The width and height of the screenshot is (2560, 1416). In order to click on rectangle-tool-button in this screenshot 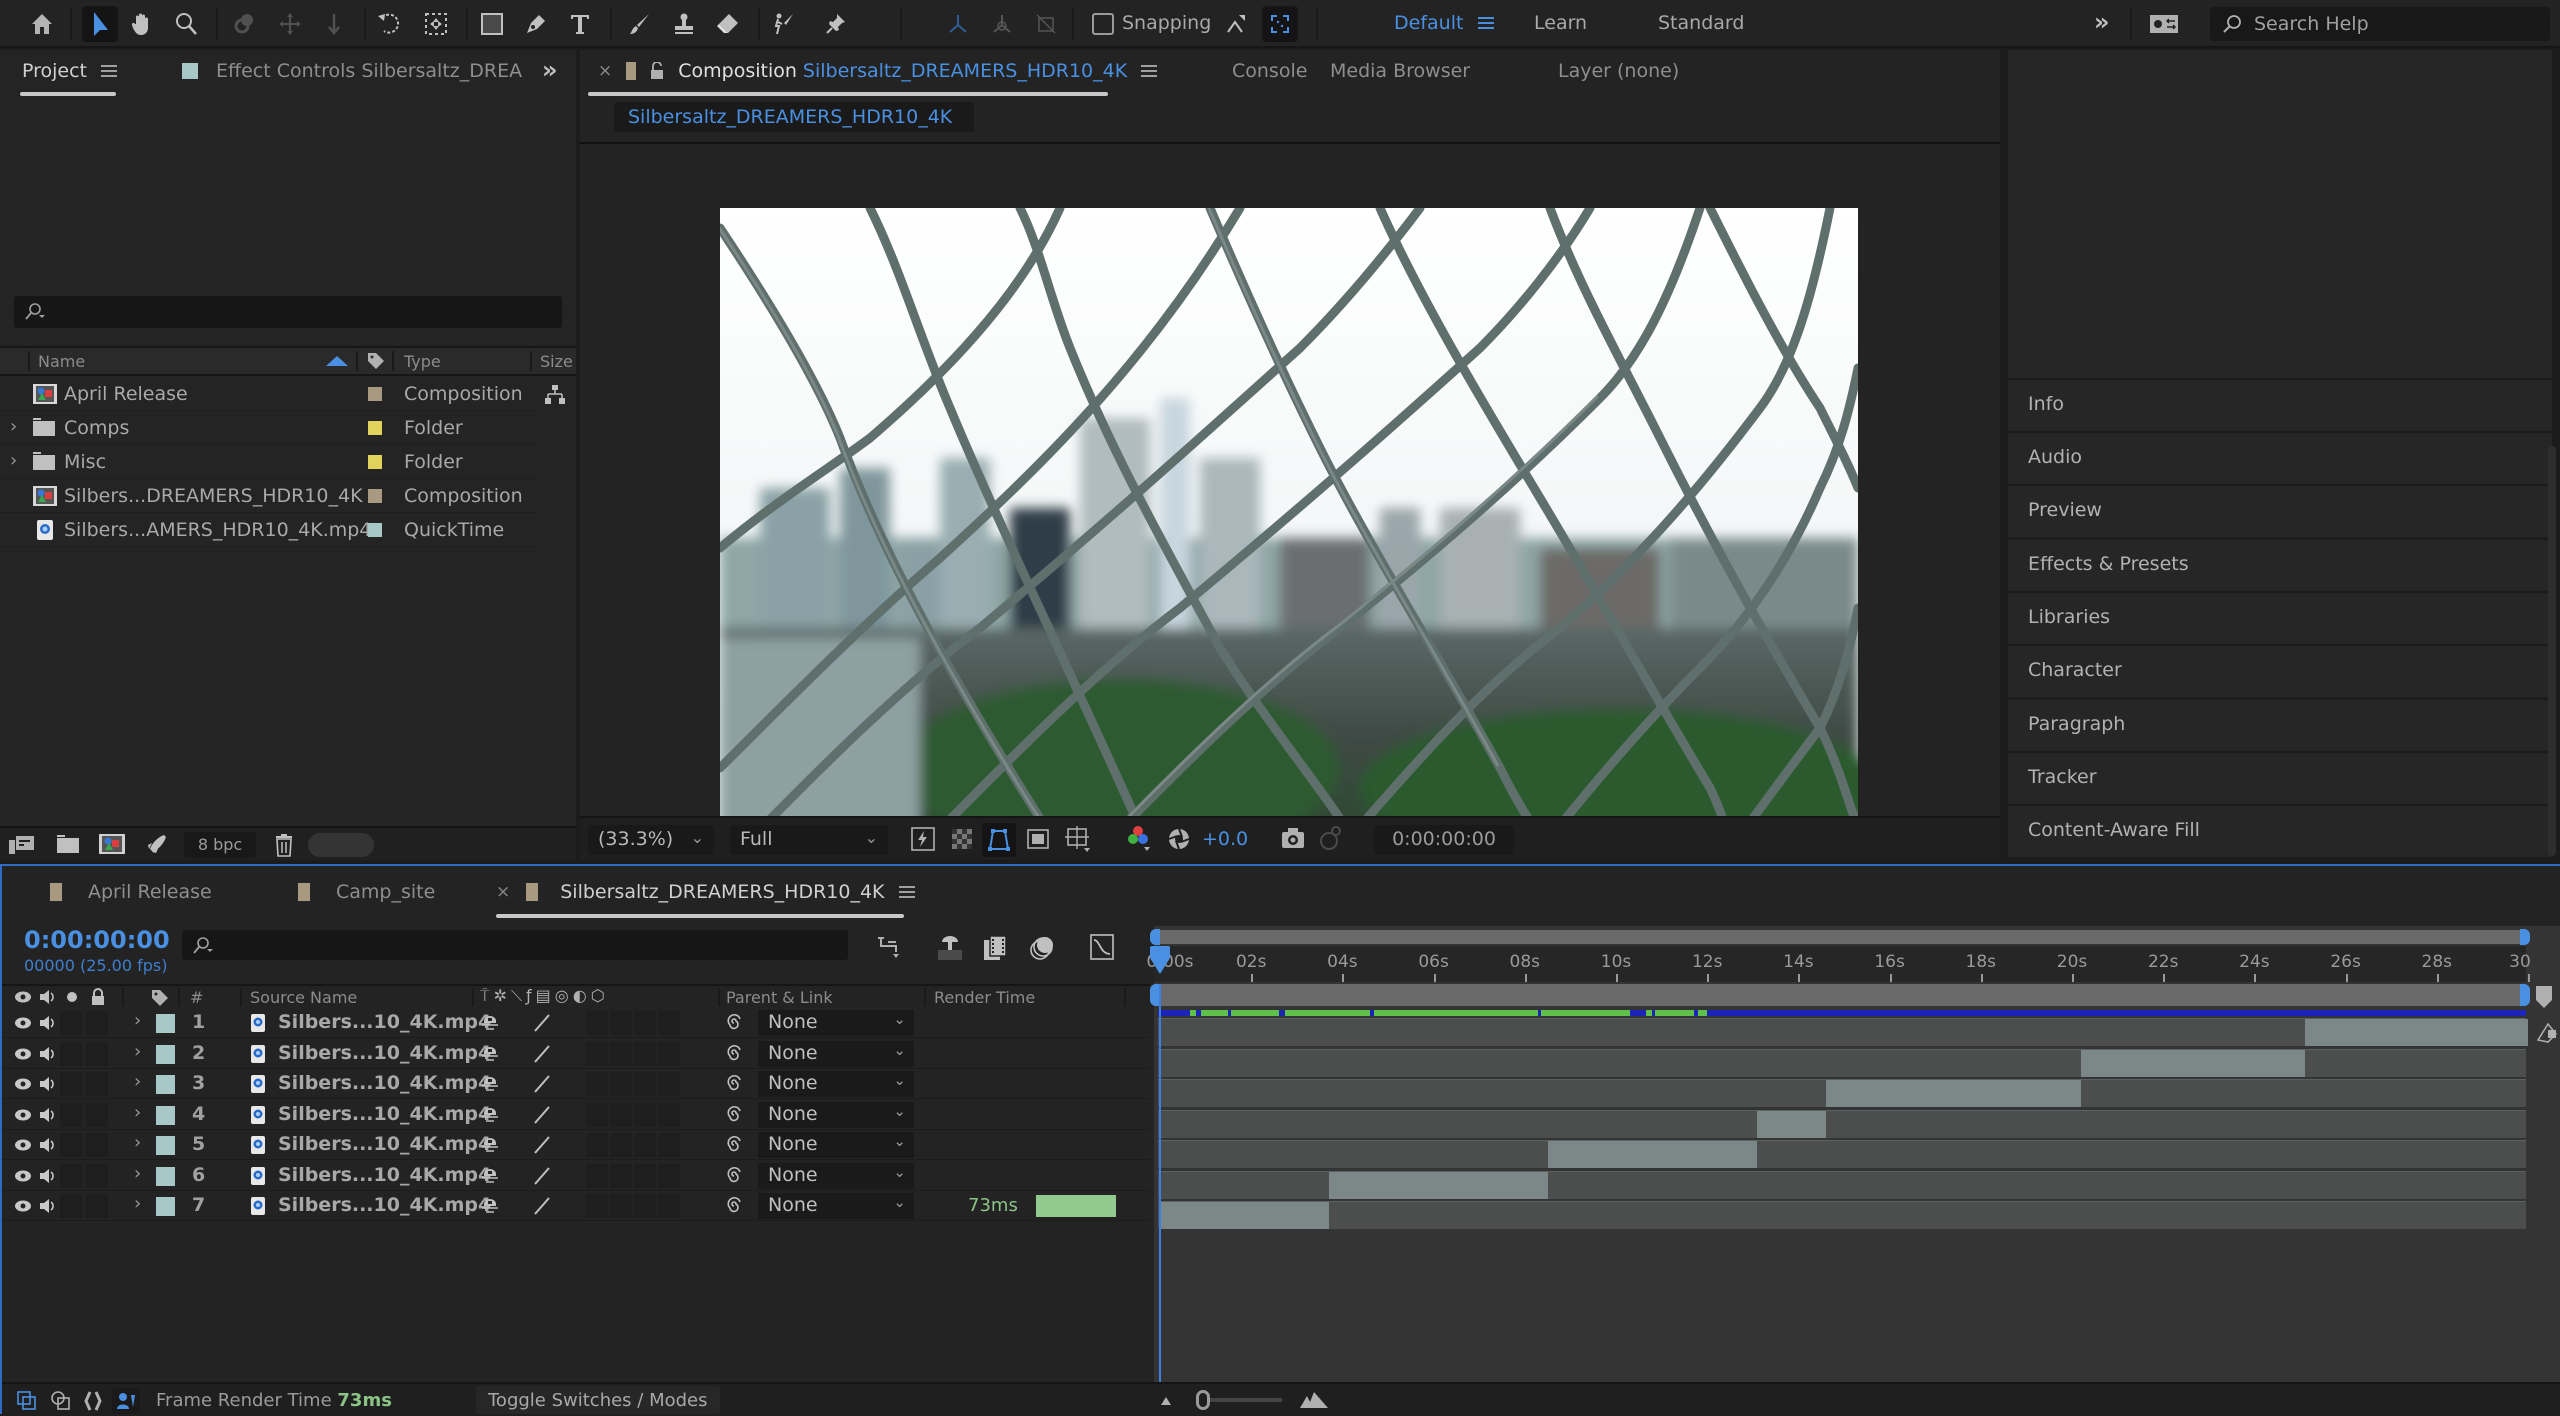, I will do `click(492, 24)`.